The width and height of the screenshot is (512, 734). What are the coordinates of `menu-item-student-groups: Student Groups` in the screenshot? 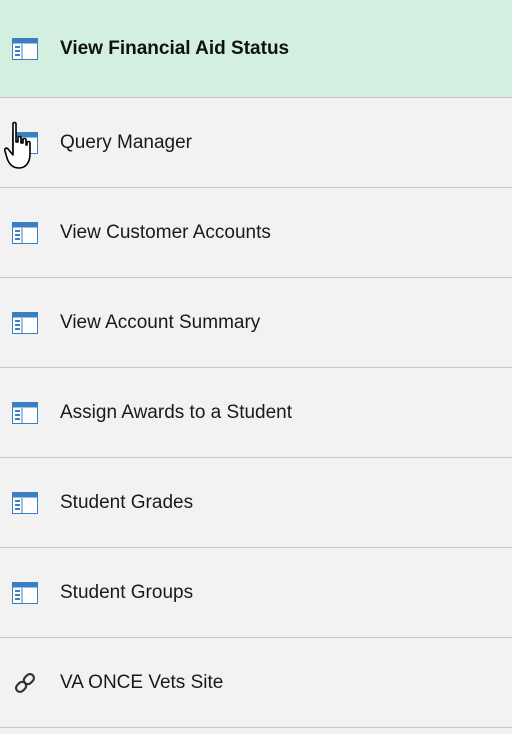 It's located at (256, 593).